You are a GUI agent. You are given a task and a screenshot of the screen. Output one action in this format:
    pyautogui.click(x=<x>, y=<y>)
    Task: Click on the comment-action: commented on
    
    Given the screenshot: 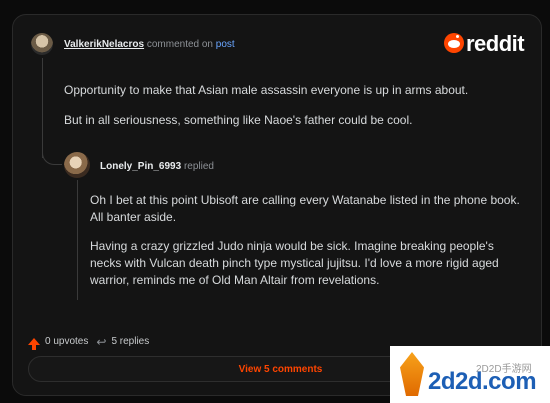 What is the action you would take?
    pyautogui.click(x=179, y=44)
    